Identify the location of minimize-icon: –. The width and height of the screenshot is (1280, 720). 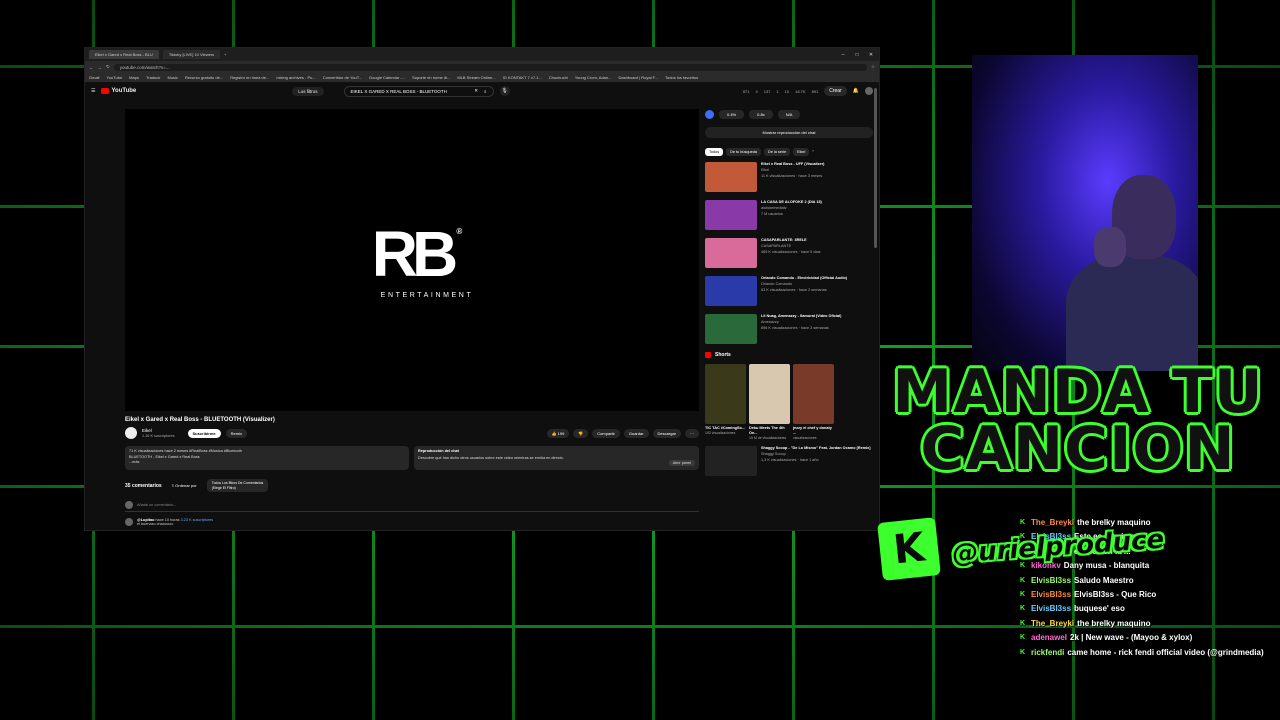
(843, 55).